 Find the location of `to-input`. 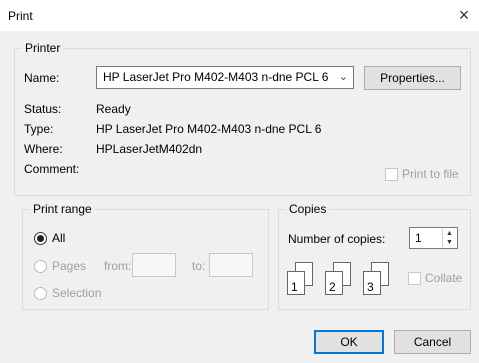

to-input is located at coordinates (231, 265).